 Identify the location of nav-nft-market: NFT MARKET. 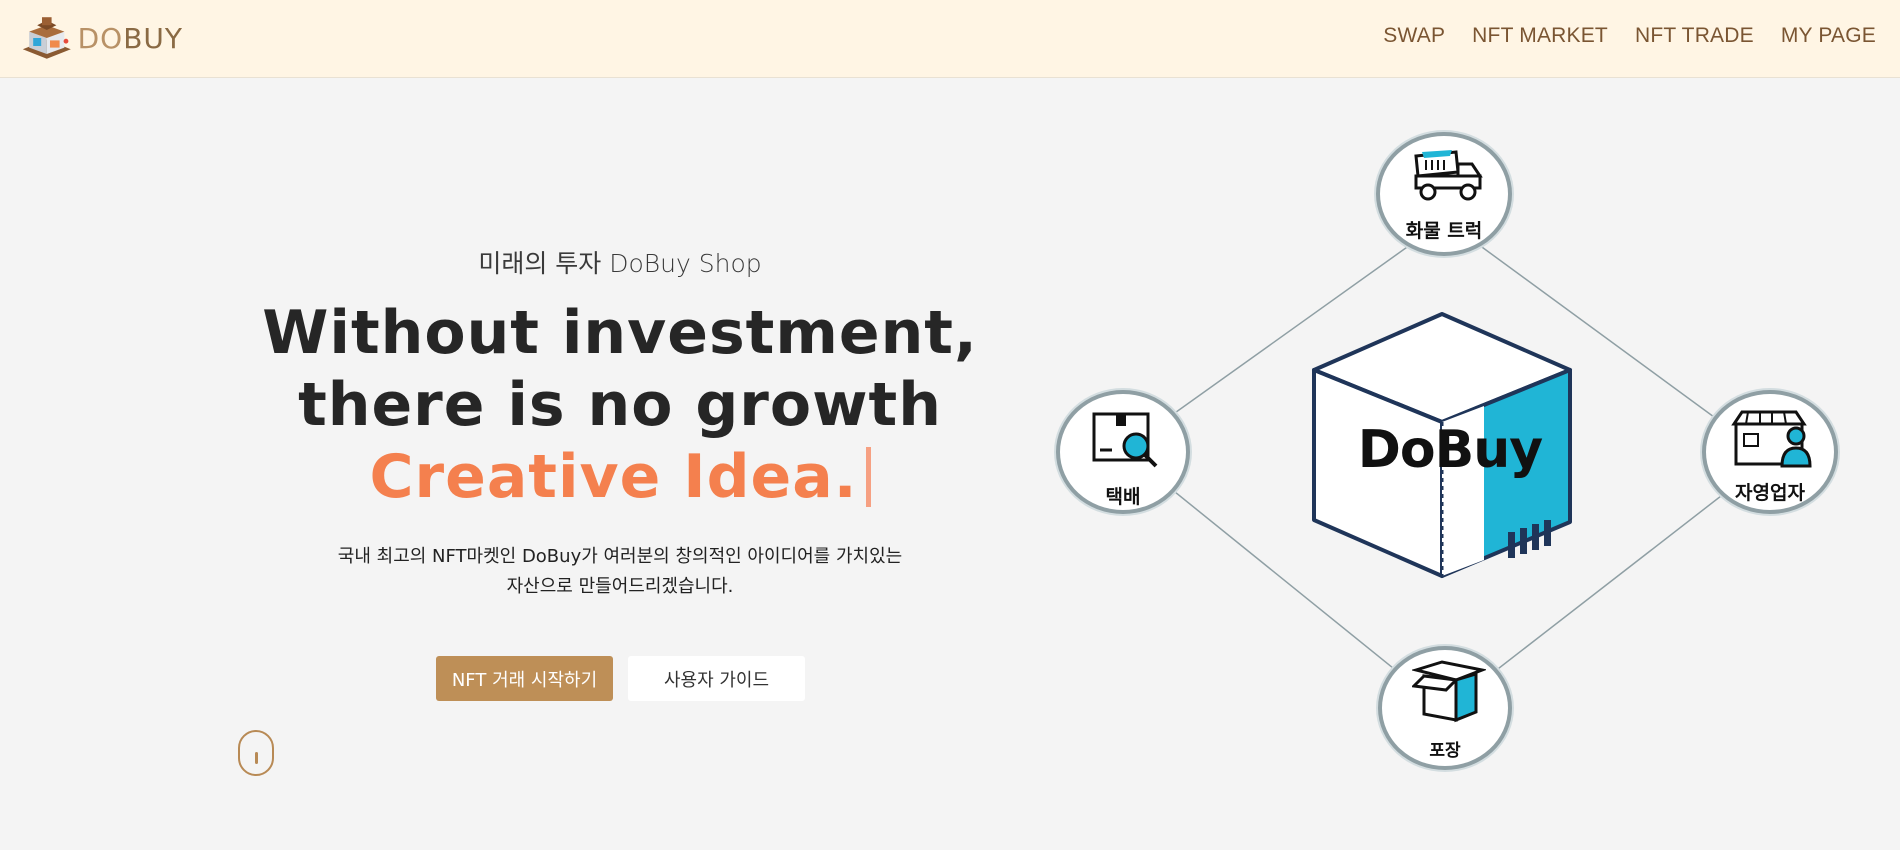
(1540, 36).